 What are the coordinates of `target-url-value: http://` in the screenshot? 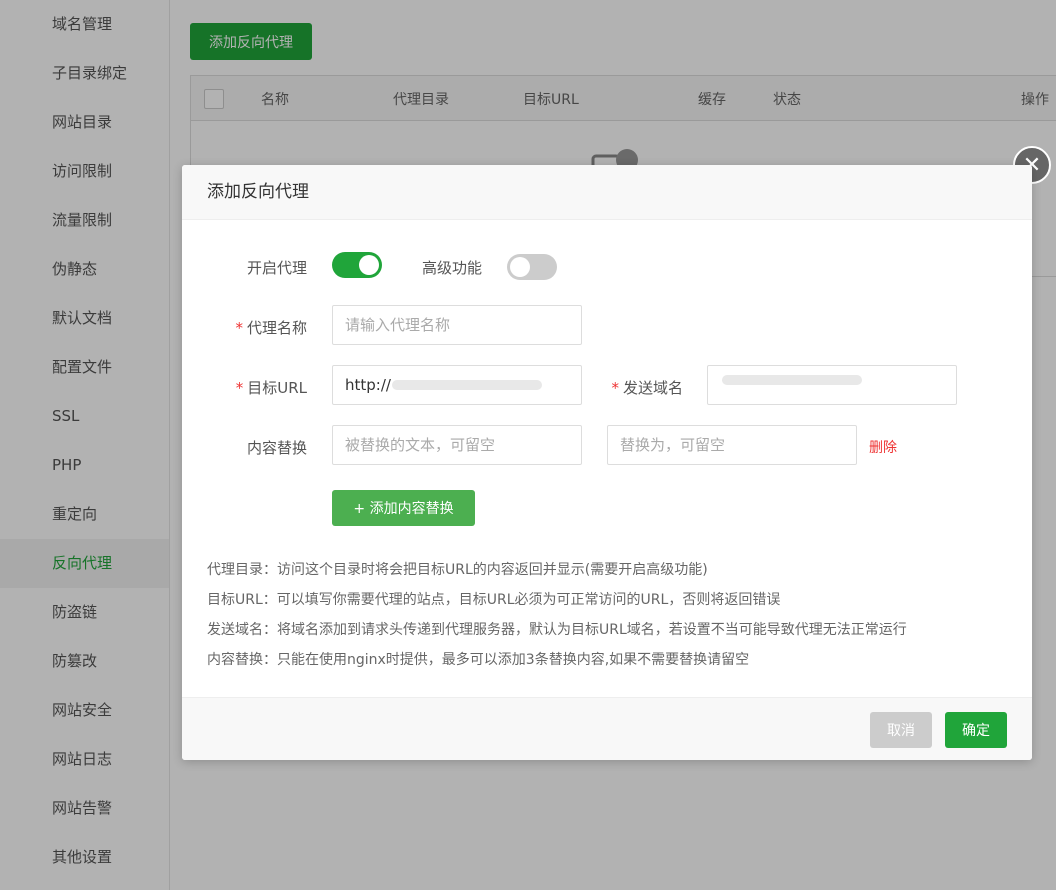 It's located at (368, 385).